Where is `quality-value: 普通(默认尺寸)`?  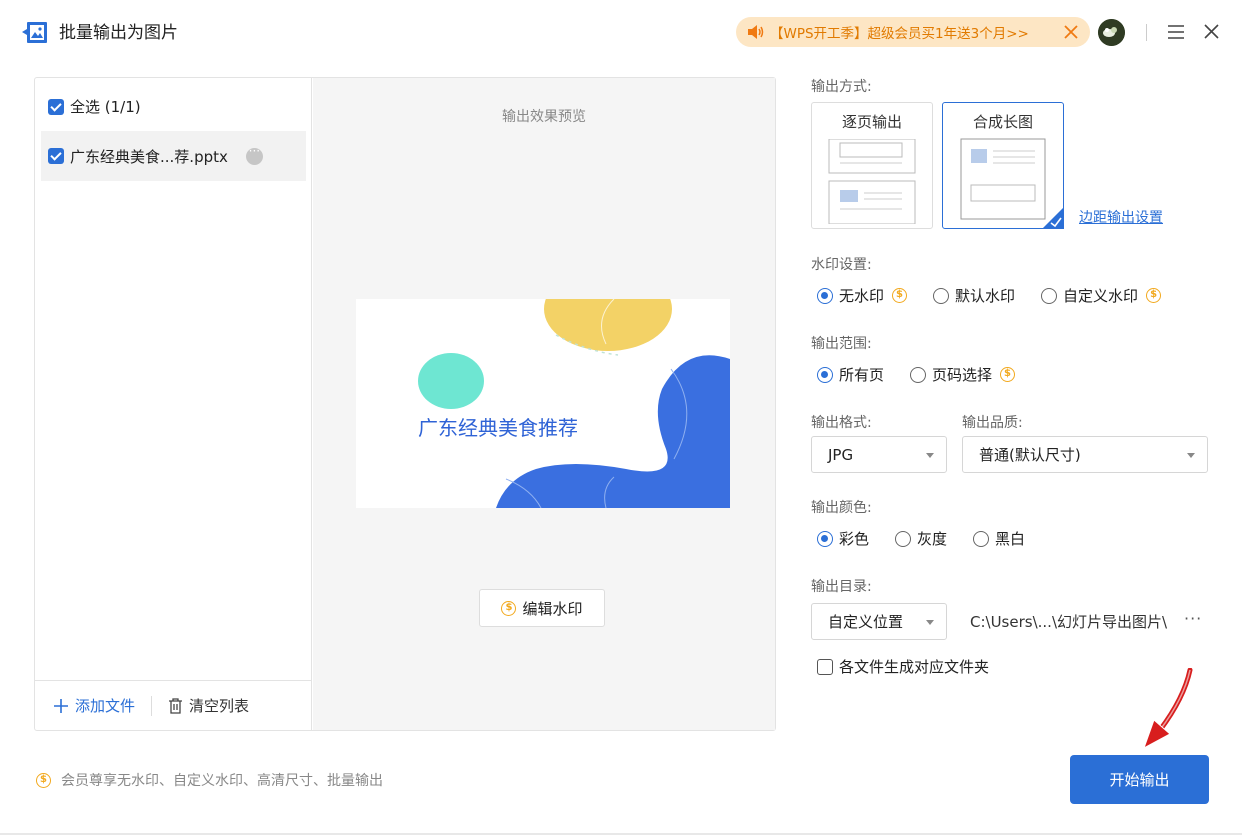 quality-value: 普通(默认尺寸) is located at coordinates (1030, 455).